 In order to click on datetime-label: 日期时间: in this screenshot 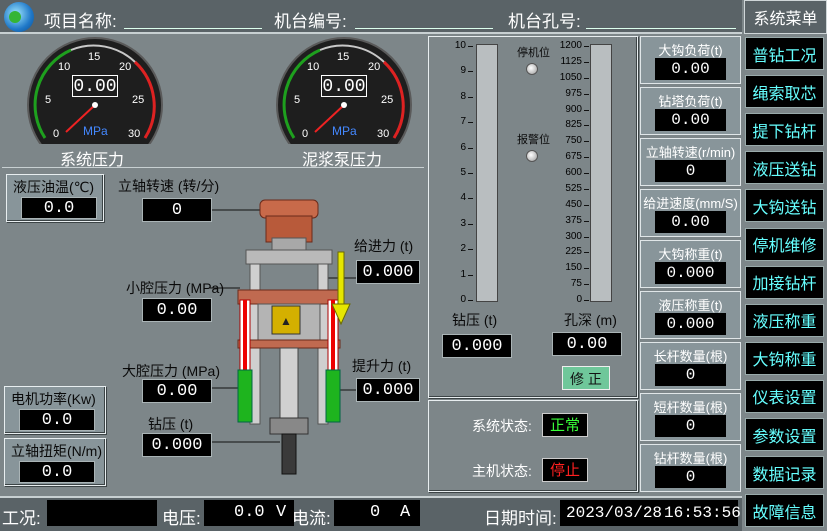, I will do `click(520, 518)`.